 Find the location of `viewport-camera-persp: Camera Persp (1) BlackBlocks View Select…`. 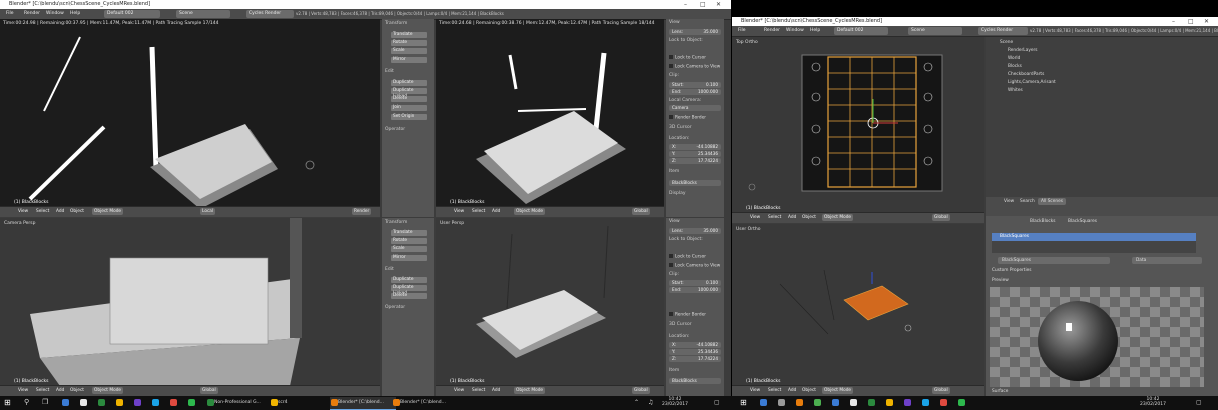

viewport-camera-persp: Camera Persp (1) BlackBlocks View Select… is located at coordinates (190, 307).